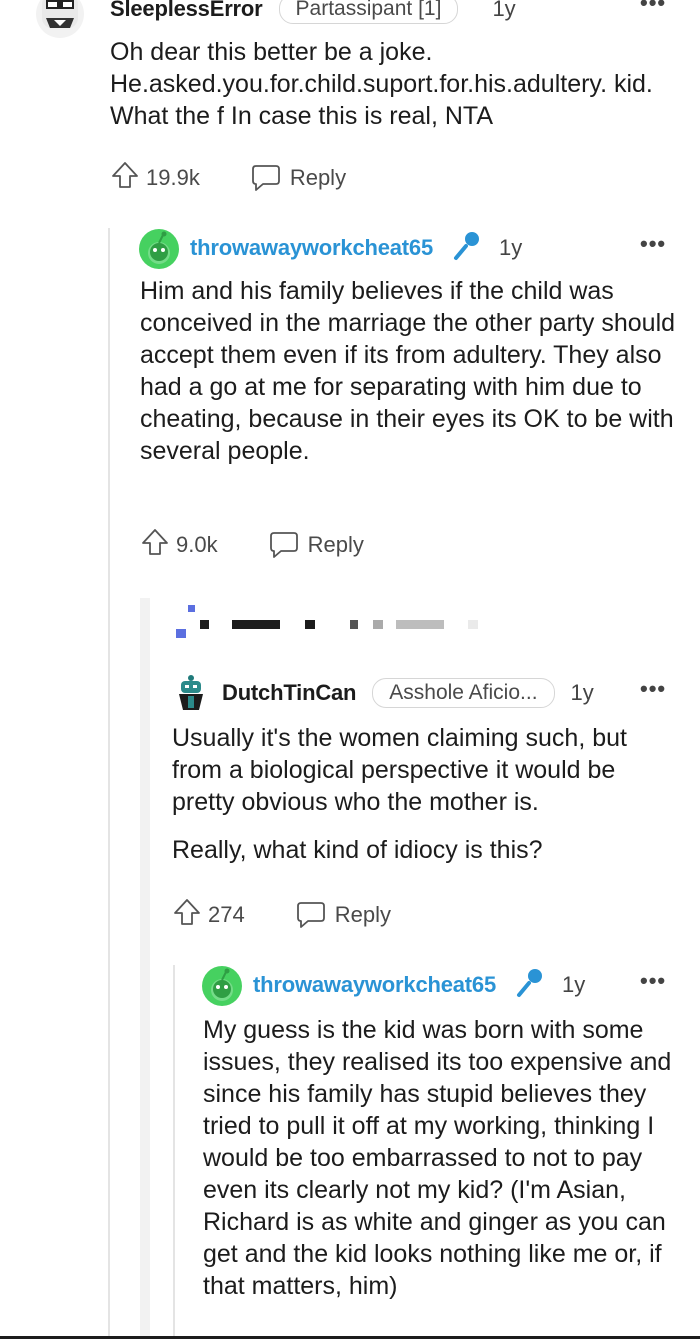 The height and width of the screenshot is (1339, 700). What do you see at coordinates (173, 177) in the screenshot?
I see `vote-count: 19.9k` at bounding box center [173, 177].